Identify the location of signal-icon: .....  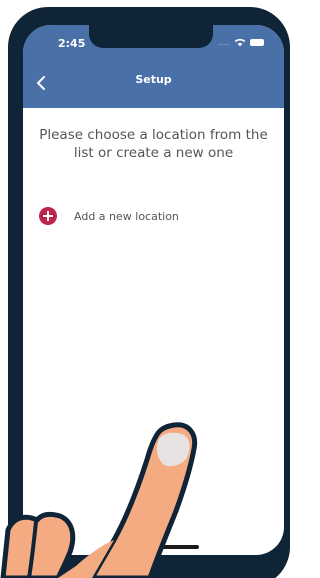
(223, 42).